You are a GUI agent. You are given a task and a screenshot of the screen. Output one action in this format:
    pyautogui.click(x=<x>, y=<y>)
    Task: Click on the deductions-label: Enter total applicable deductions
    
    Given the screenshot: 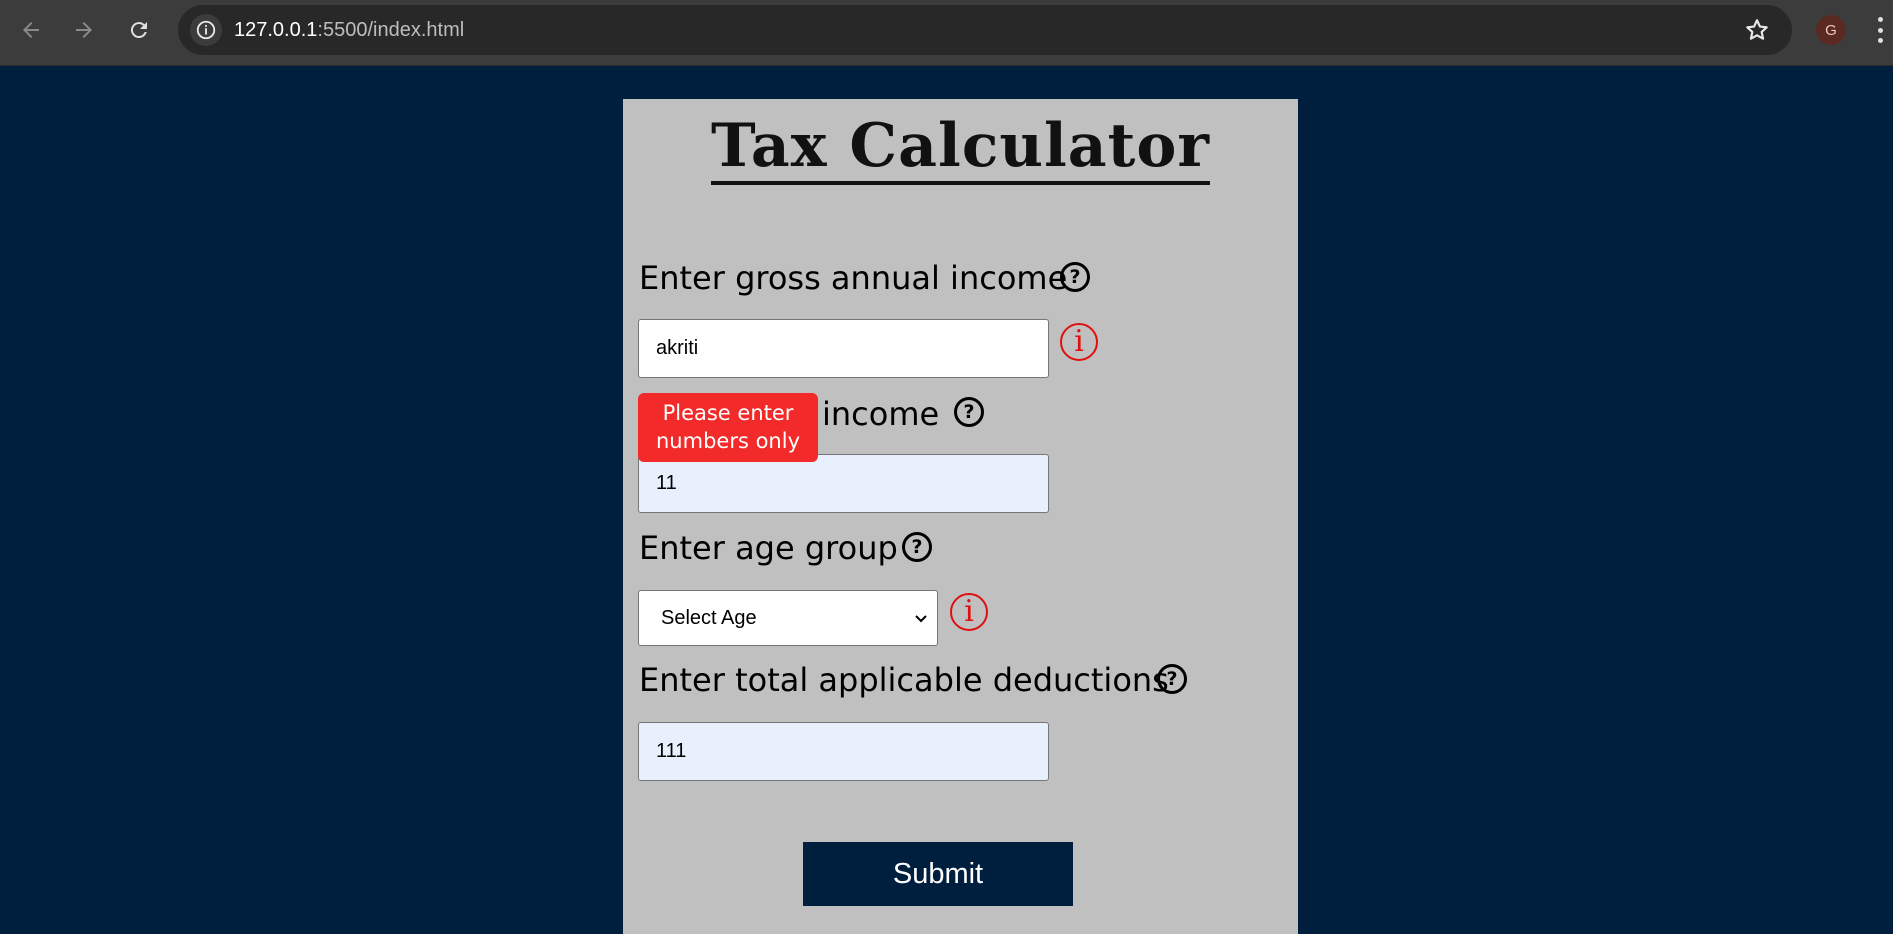 What is the action you would take?
    pyautogui.click(x=904, y=680)
    